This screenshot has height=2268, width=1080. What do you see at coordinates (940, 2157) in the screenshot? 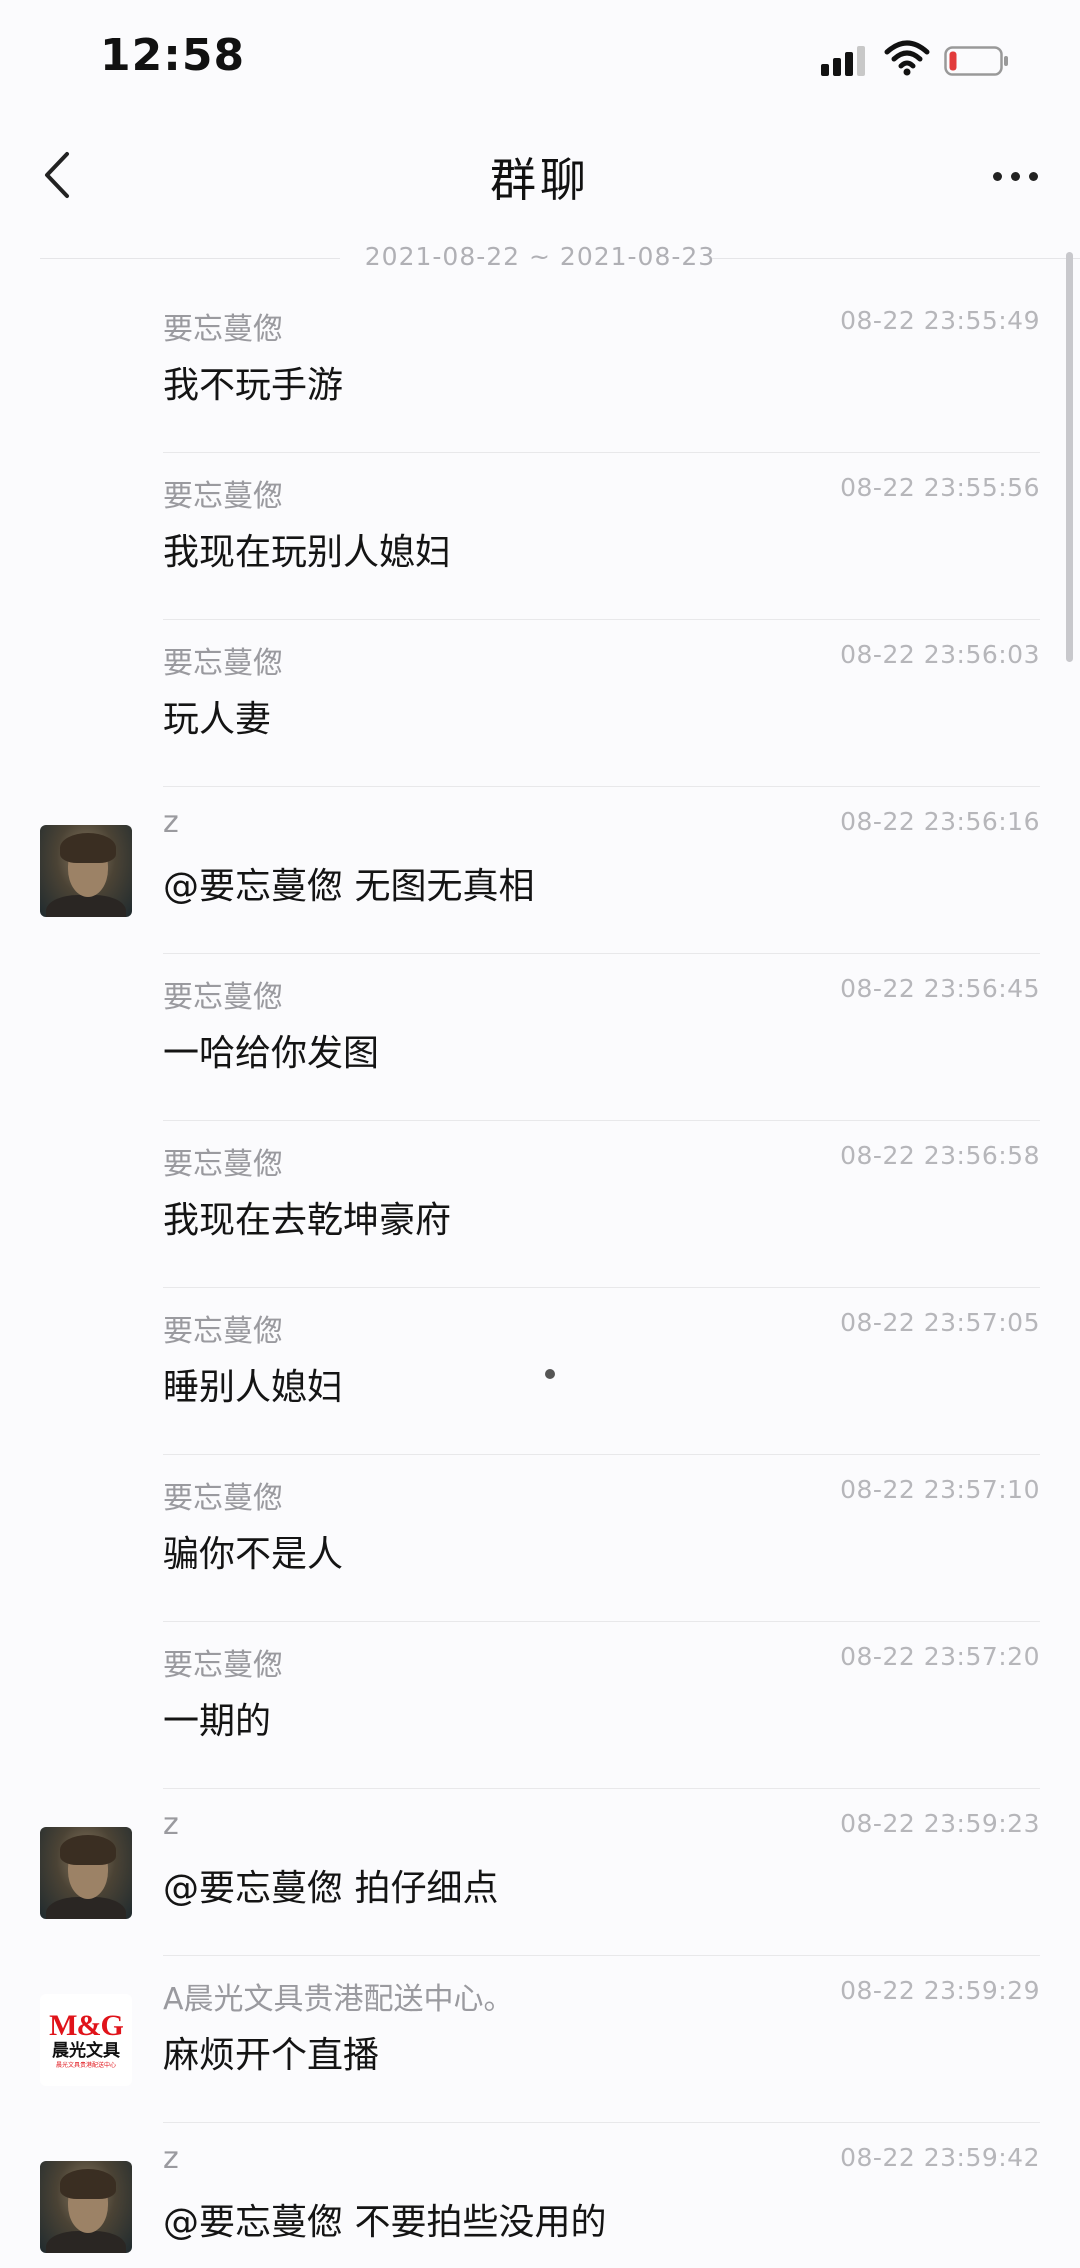
I see `message-timestamp: 08-22 23:59:42` at bounding box center [940, 2157].